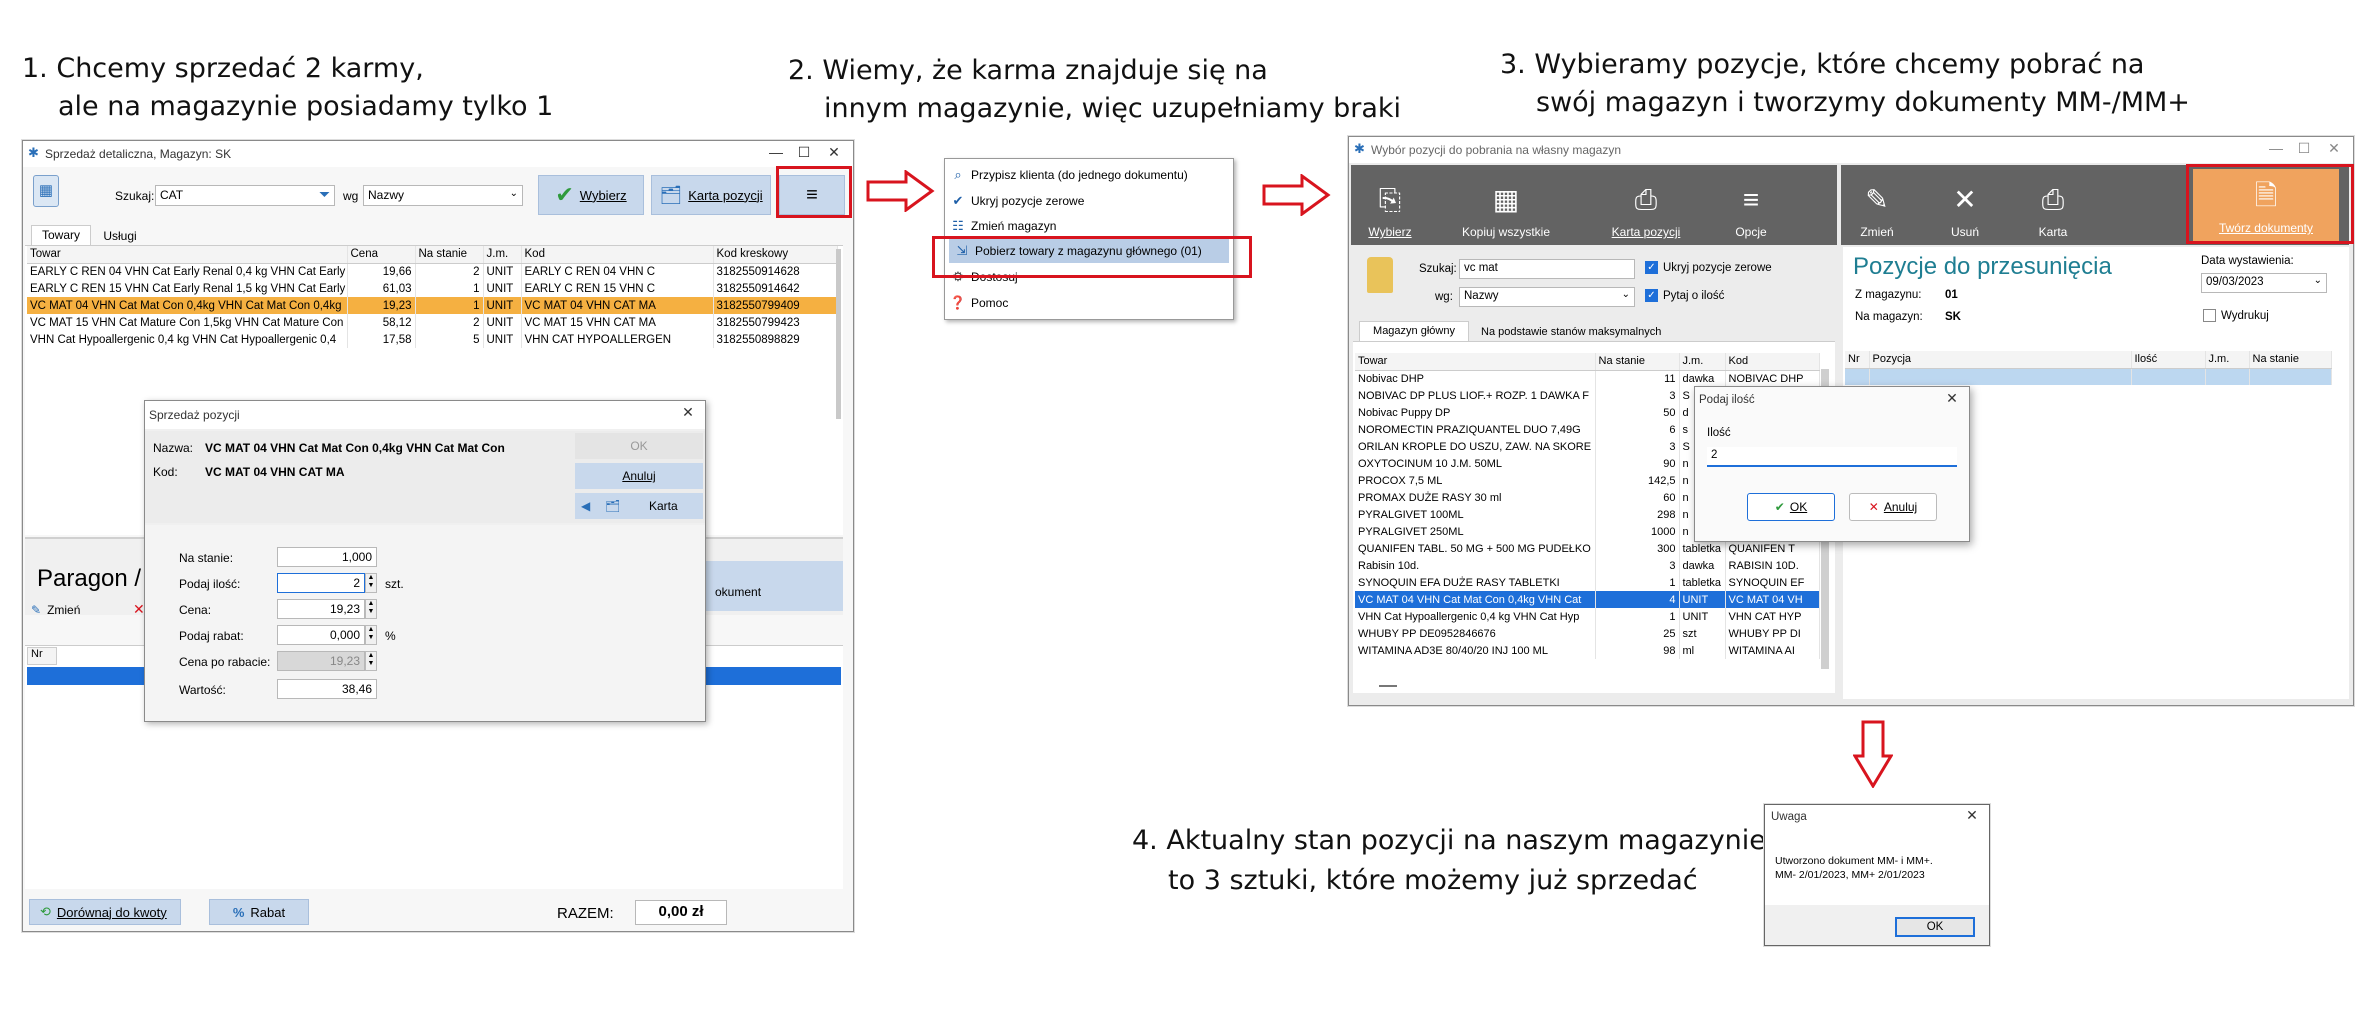  I want to click on select-button: ✔ Wybierz, so click(591, 195).